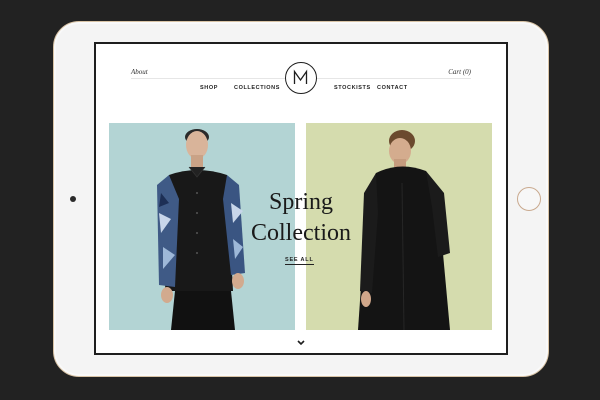 This screenshot has height=400, width=600. What do you see at coordinates (73, 199) in the screenshot?
I see `tablet-camera` at bounding box center [73, 199].